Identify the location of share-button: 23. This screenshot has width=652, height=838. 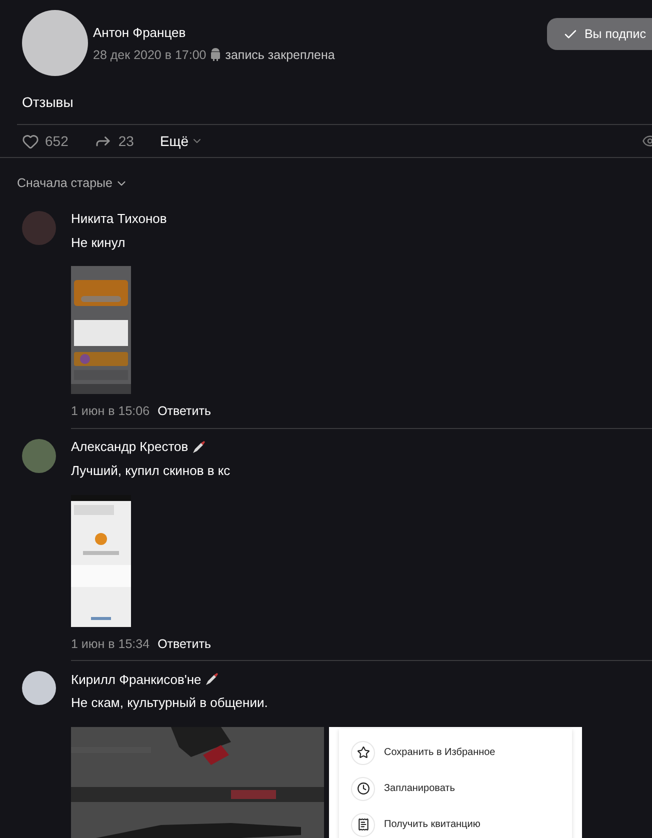
(114, 141).